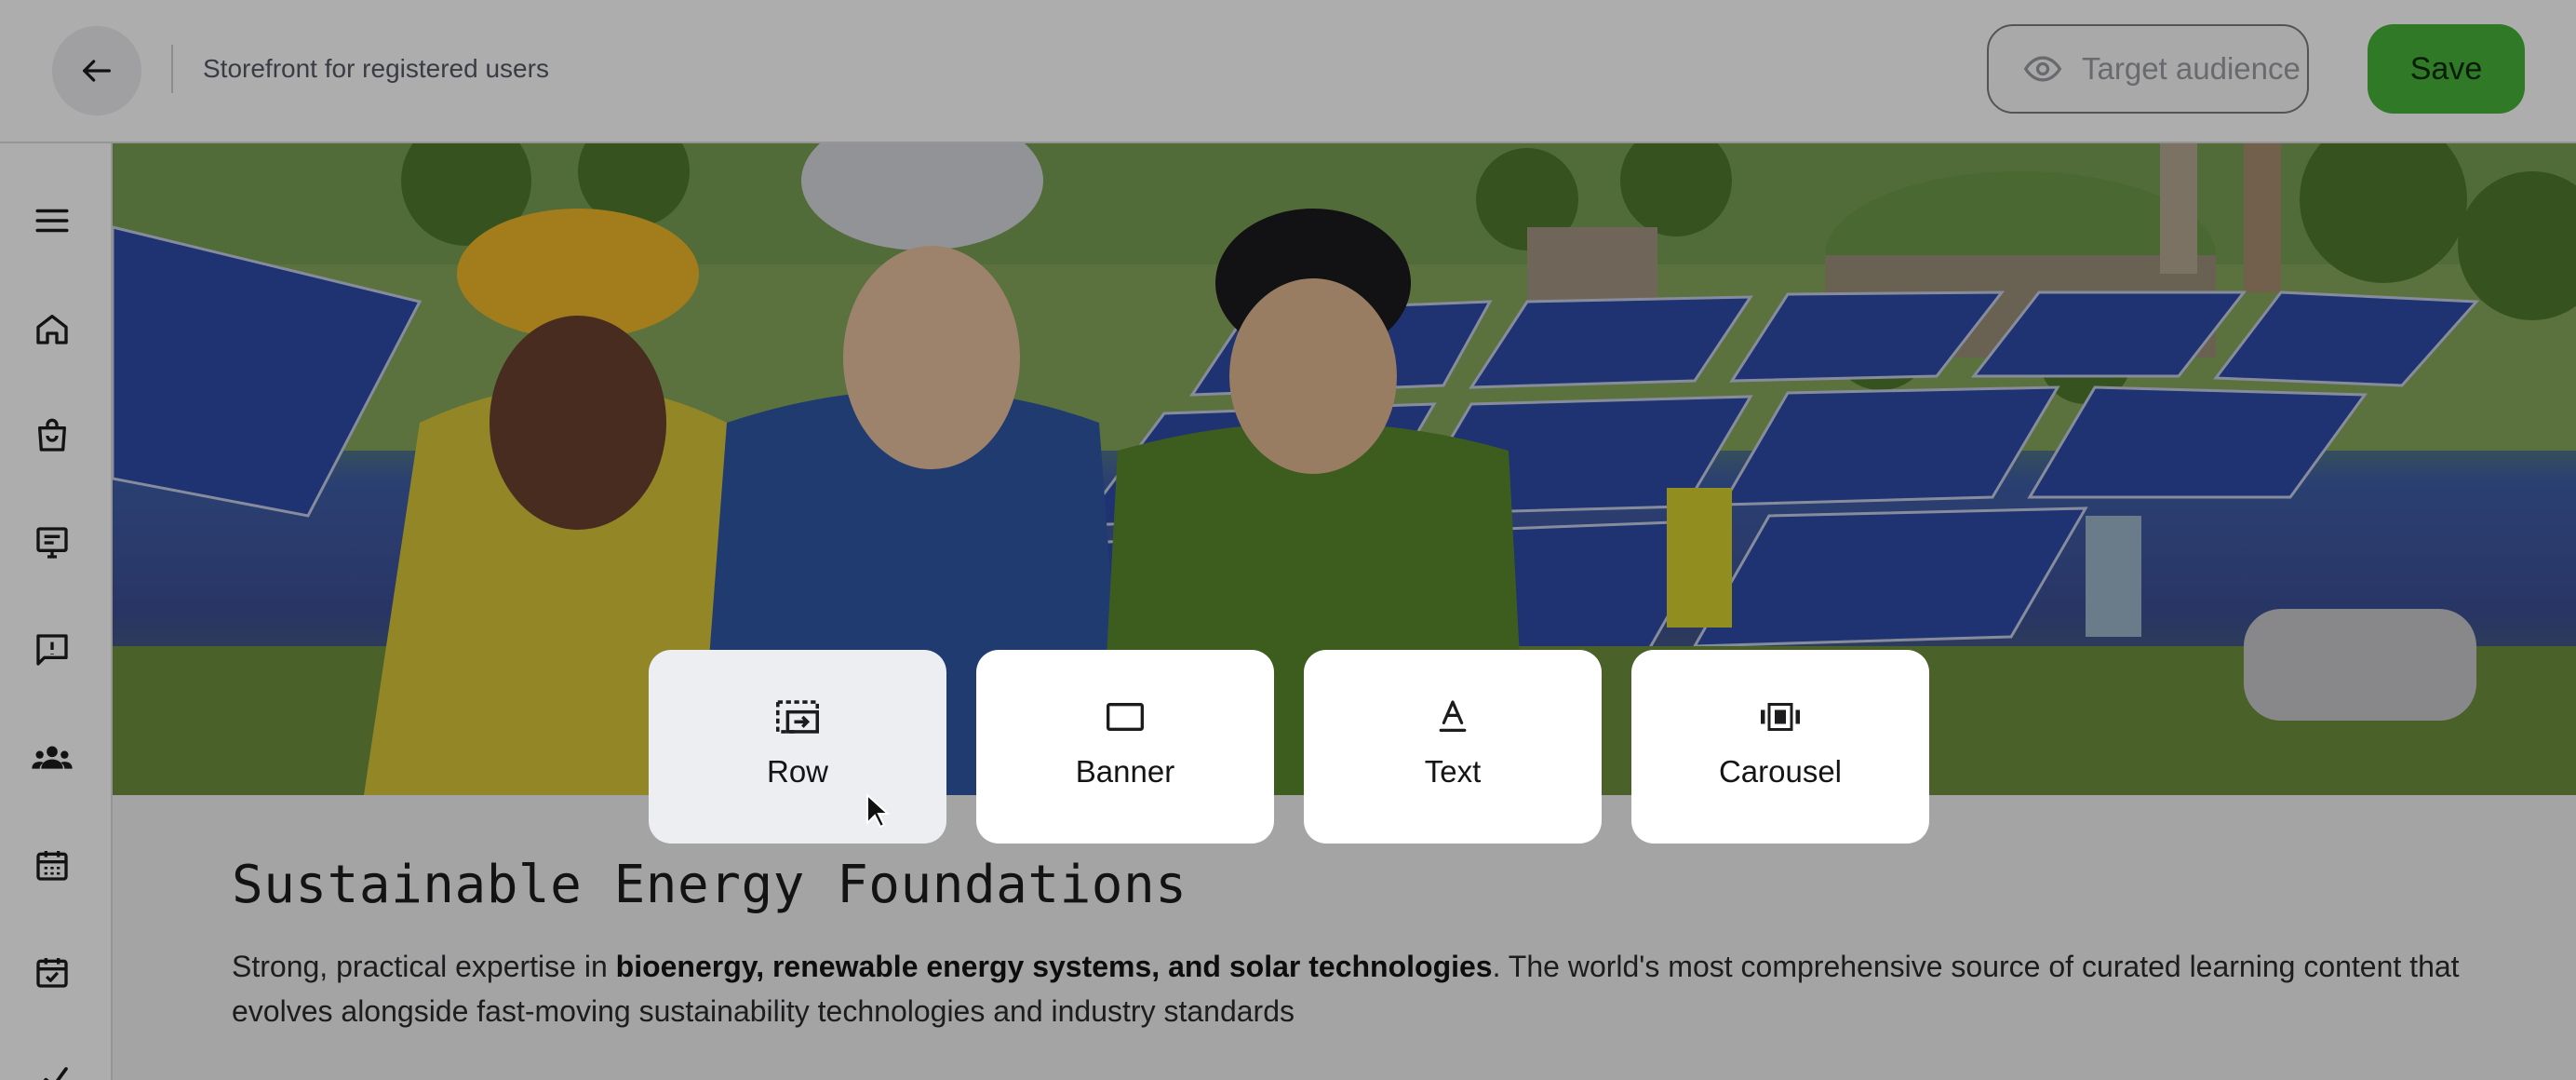 This screenshot has height=1080, width=2576. What do you see at coordinates (878, 811) in the screenshot?
I see `mouse-cursor-icon` at bounding box center [878, 811].